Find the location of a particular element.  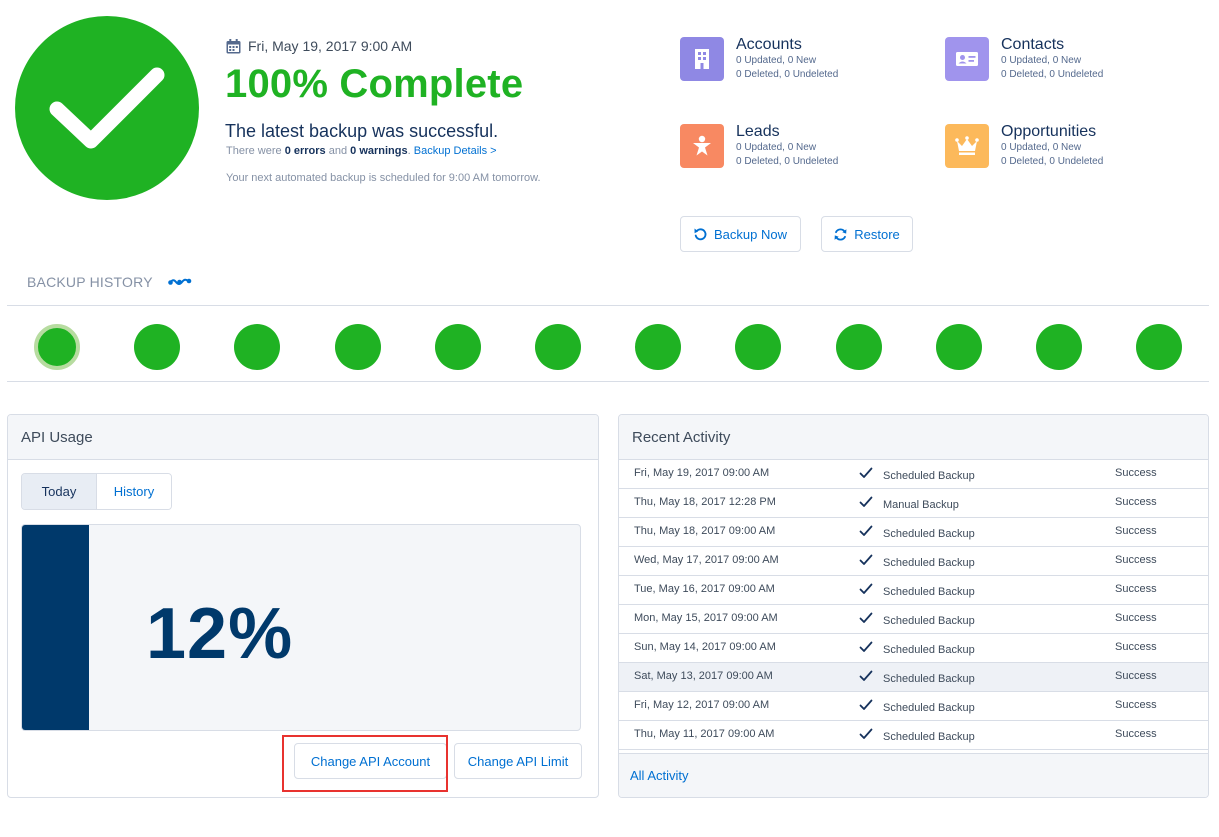

change-api-limit-button: Change API Limit is located at coordinates (518, 761).